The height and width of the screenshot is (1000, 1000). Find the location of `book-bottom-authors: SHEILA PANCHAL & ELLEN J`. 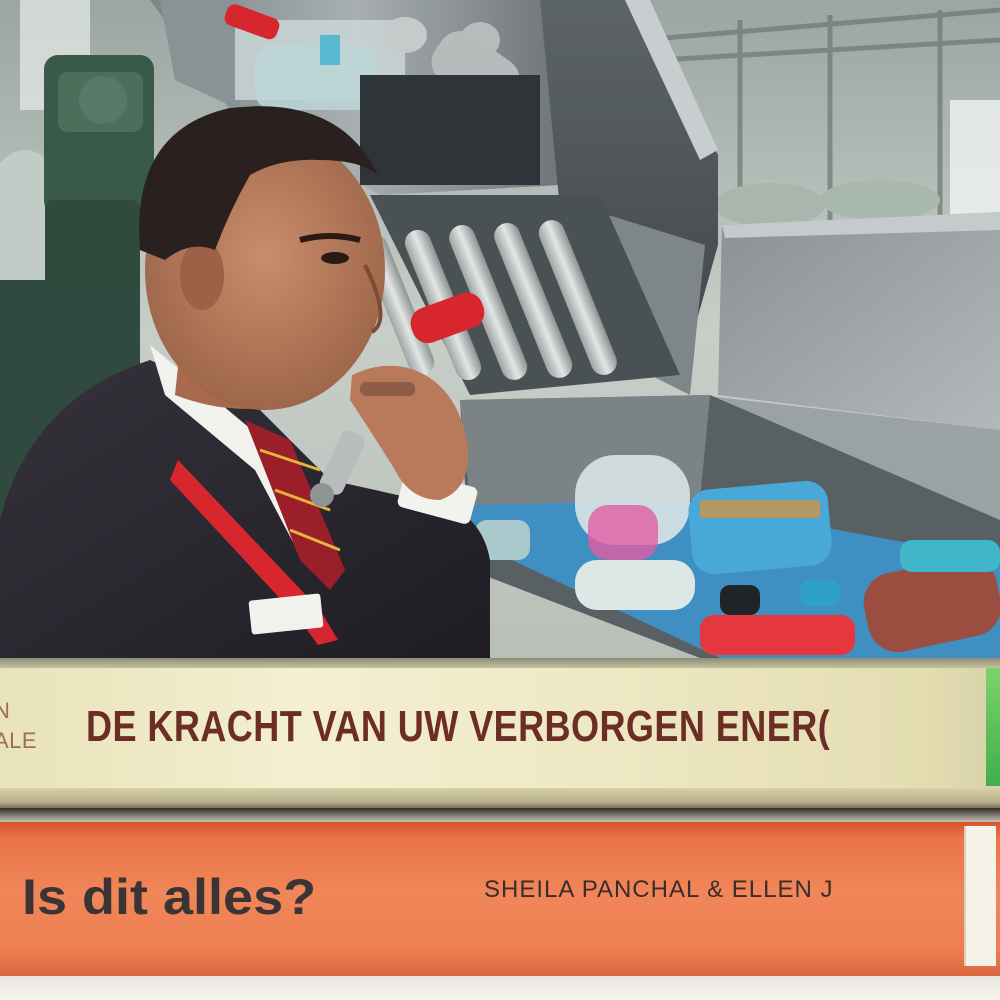

book-bottom-authors: SHEILA PANCHAL & ELLEN J is located at coordinates (659, 889).